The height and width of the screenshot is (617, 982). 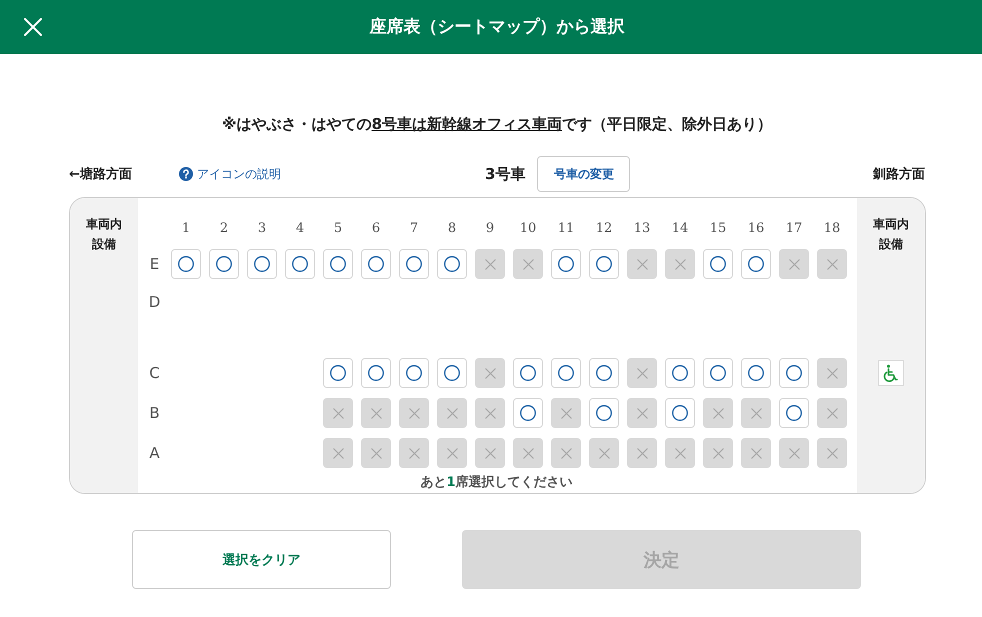 I want to click on column-number: 13, so click(x=642, y=229).